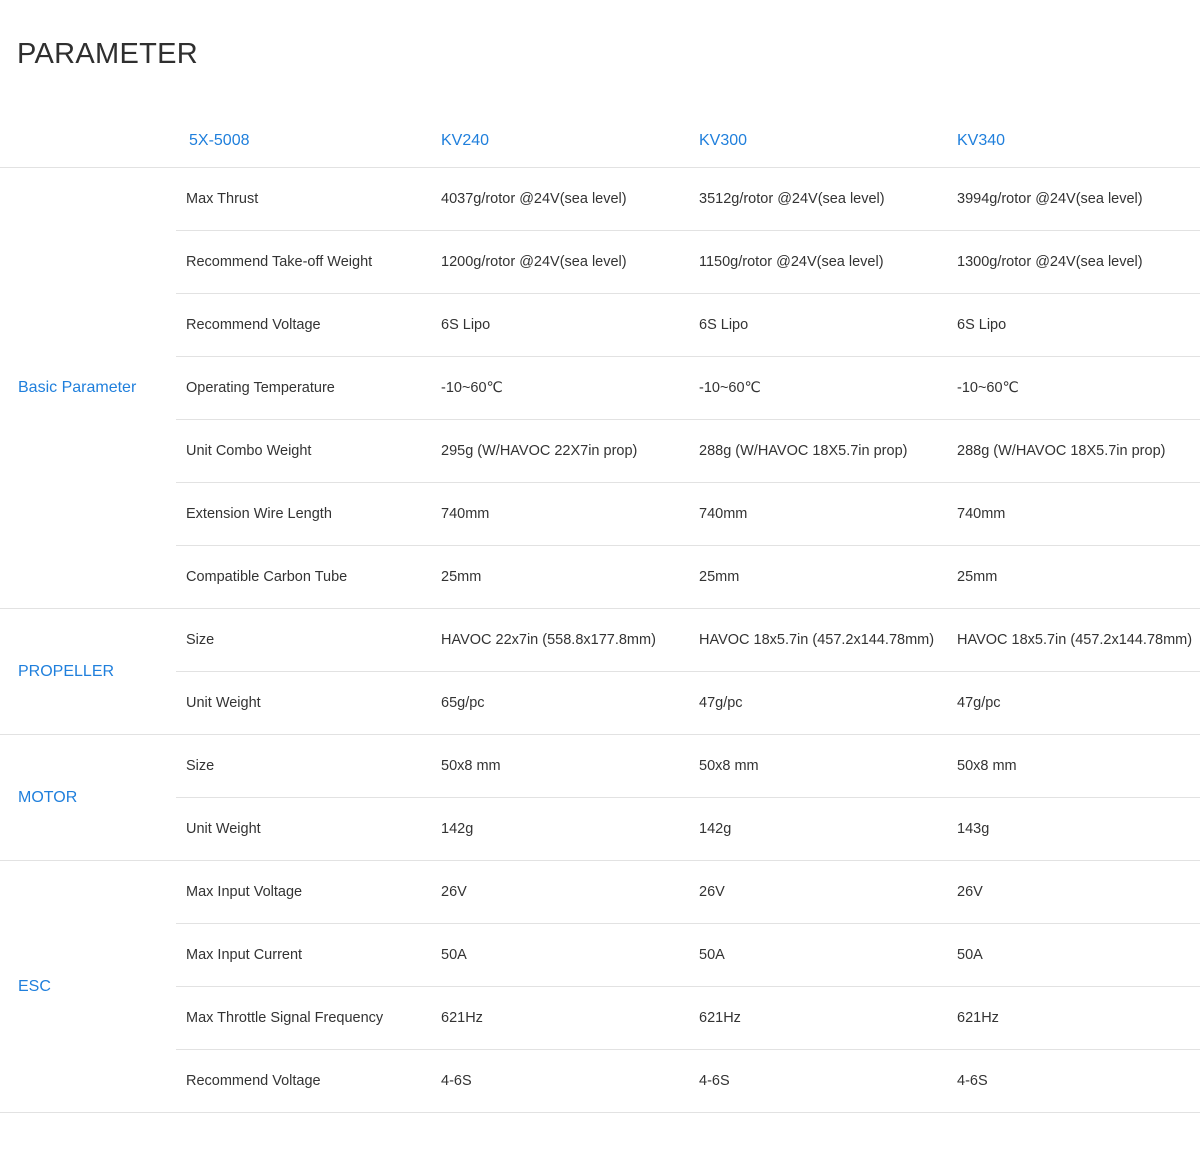 The height and width of the screenshot is (1172, 1200). I want to click on parameter-value: HAVOC 22x7in (558.8x177.8mm), so click(548, 640).